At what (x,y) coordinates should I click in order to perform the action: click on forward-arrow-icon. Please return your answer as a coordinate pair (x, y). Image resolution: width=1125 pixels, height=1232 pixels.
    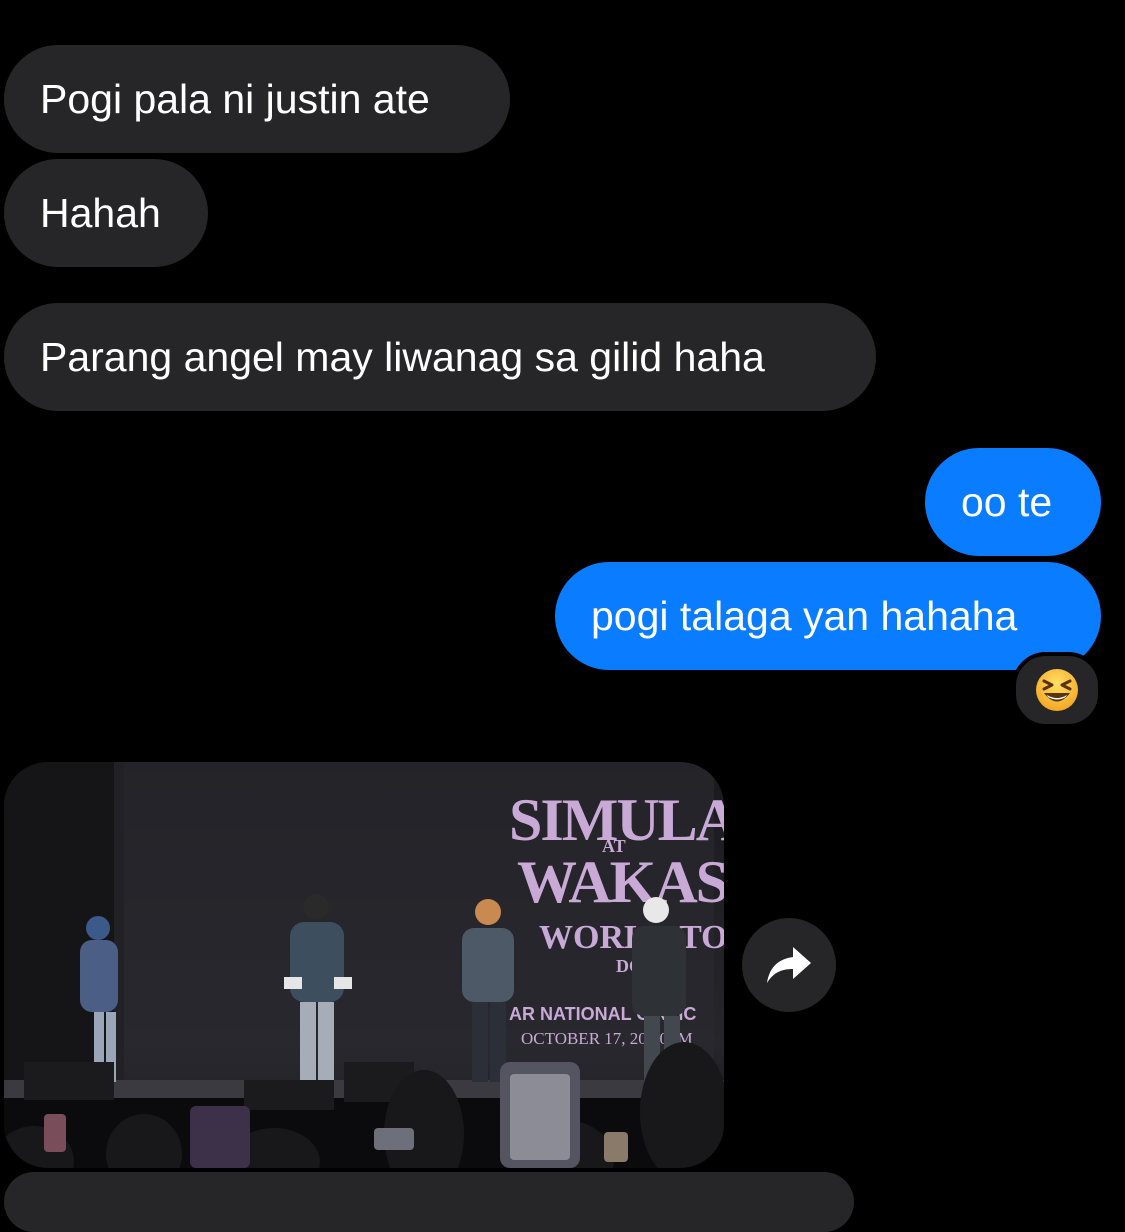
    Looking at the image, I should click on (789, 965).